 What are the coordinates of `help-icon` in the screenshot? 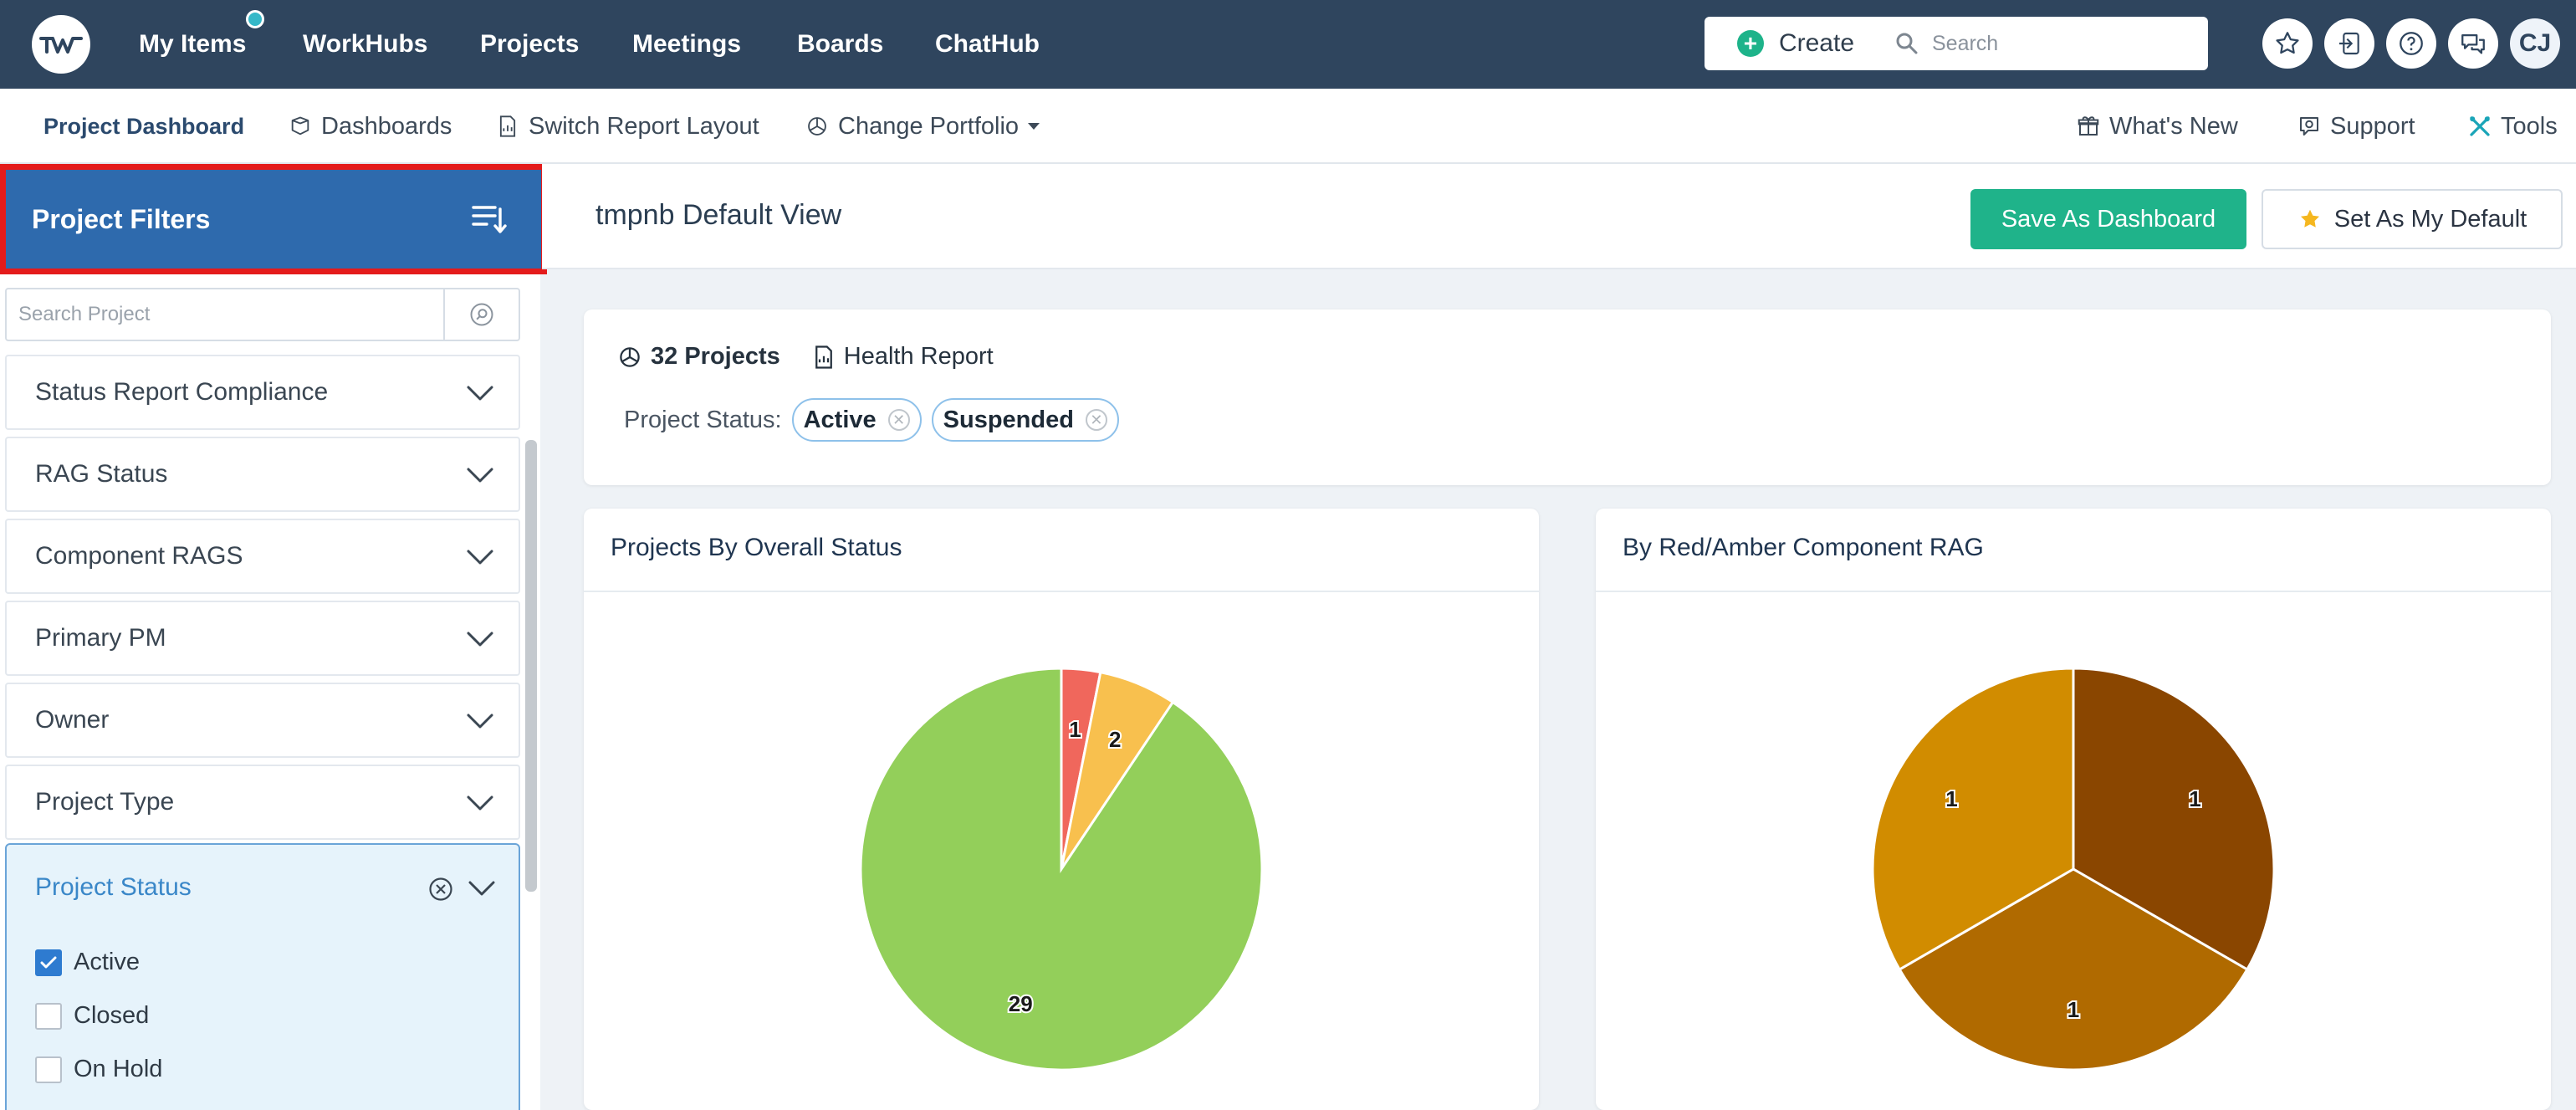 It's located at (2411, 43).